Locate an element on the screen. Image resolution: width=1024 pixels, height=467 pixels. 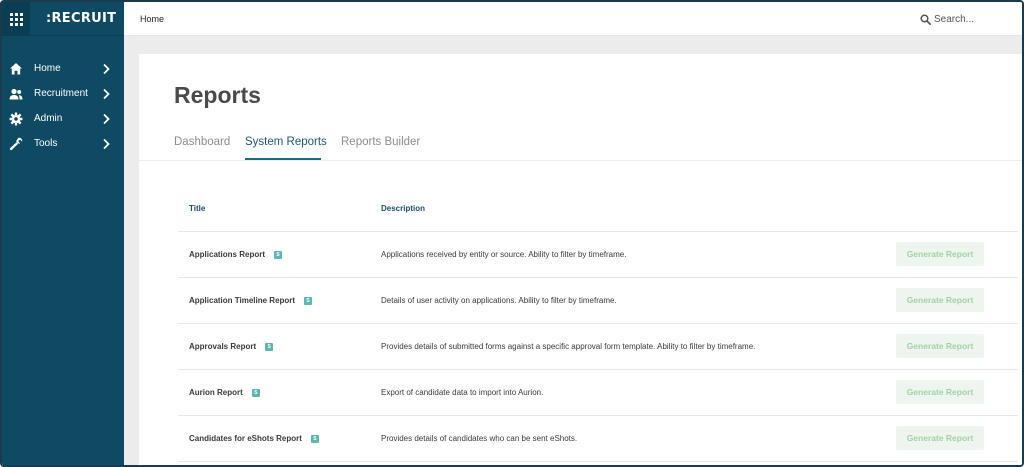
column-header-title: Title is located at coordinates (197, 208).